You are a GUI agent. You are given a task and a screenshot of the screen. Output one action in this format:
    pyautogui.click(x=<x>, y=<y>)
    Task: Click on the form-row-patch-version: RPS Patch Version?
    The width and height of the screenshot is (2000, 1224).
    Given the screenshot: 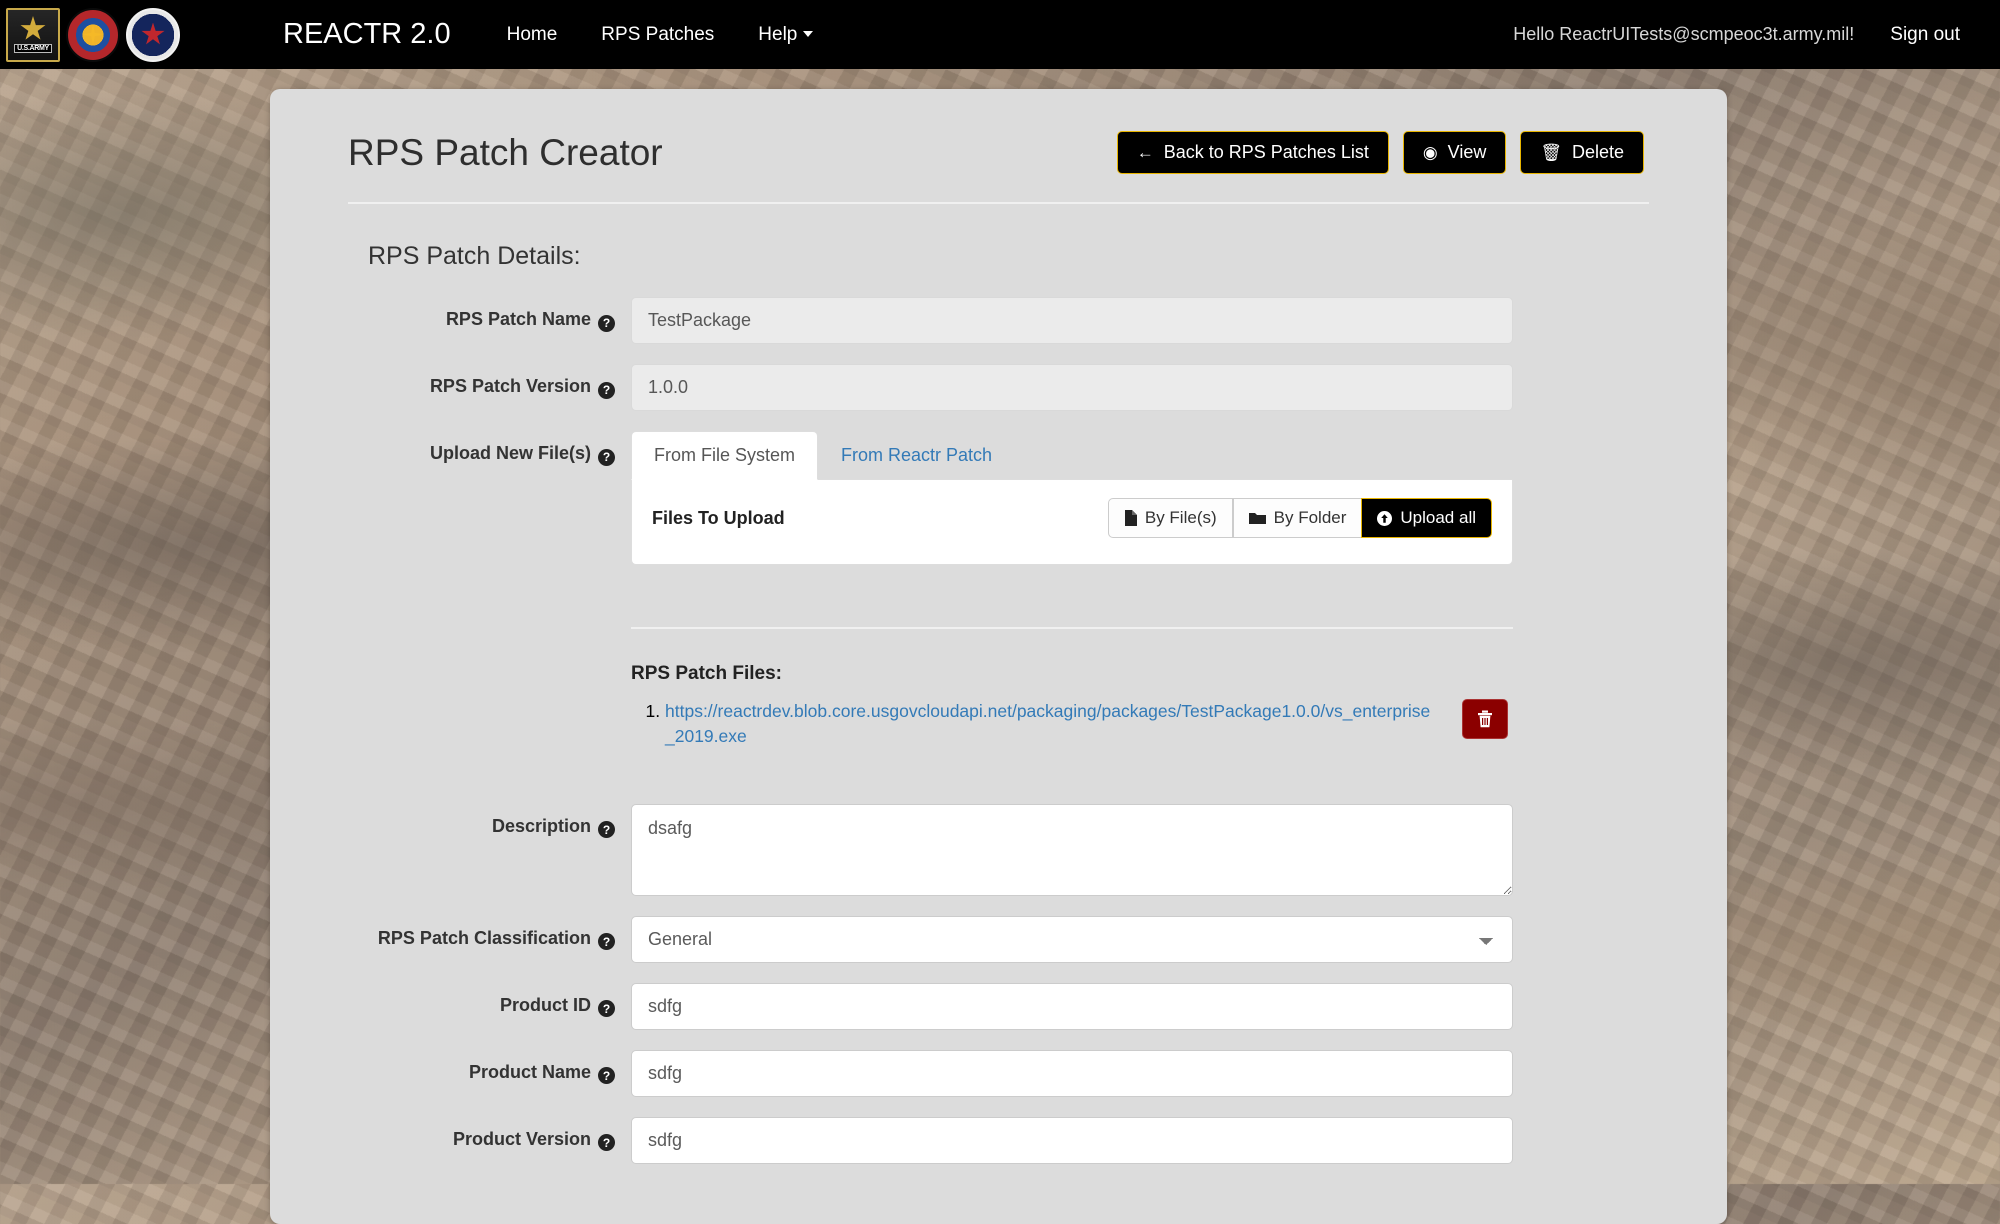 What is the action you would take?
    pyautogui.click(x=998, y=387)
    